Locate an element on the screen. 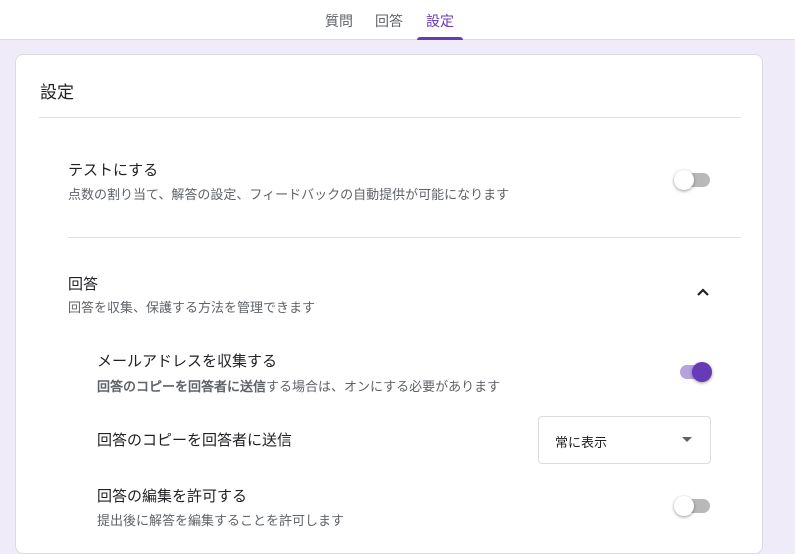 This screenshot has height=554, width=795. title-divider is located at coordinates (390, 117).